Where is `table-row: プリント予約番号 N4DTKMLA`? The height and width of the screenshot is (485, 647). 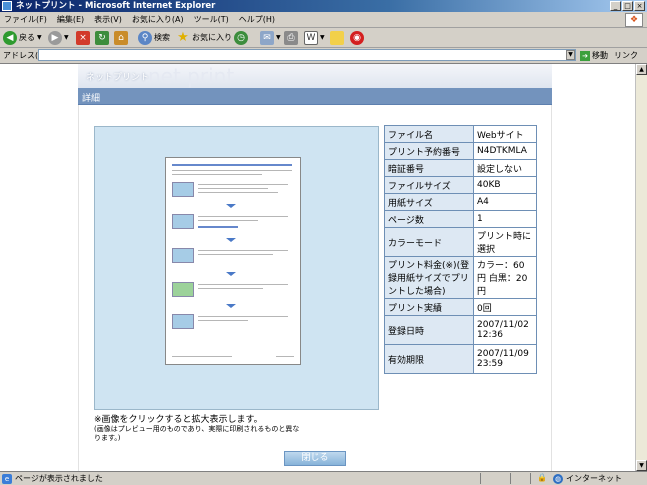
table-row: プリント予約番号 N4DTKMLA is located at coordinates (460, 151).